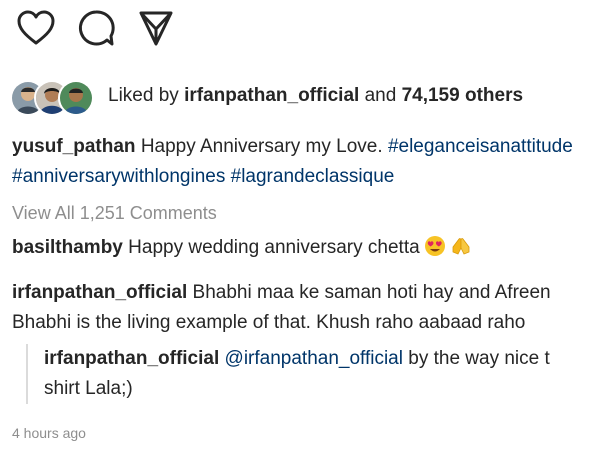  I want to click on likes-connector: and, so click(380, 95).